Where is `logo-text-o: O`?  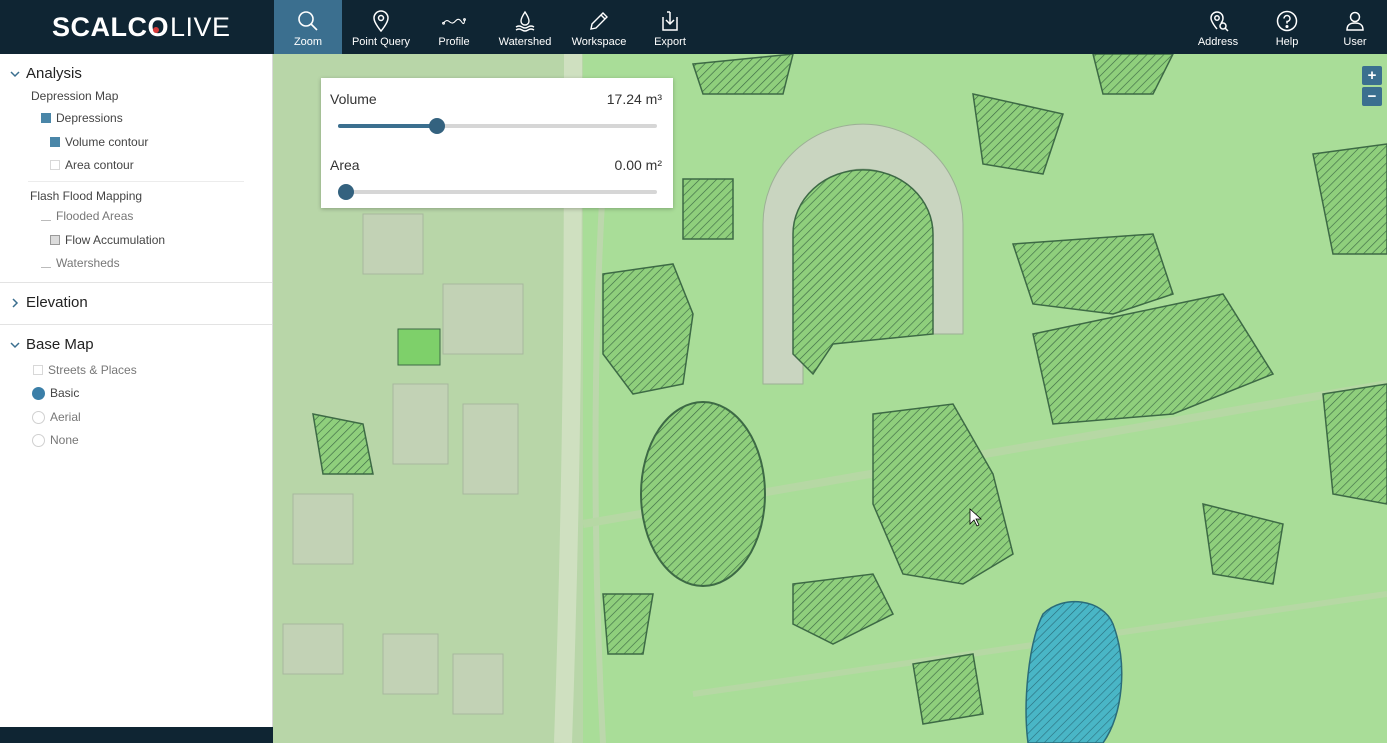
logo-text-o: O is located at coordinates (158, 26).